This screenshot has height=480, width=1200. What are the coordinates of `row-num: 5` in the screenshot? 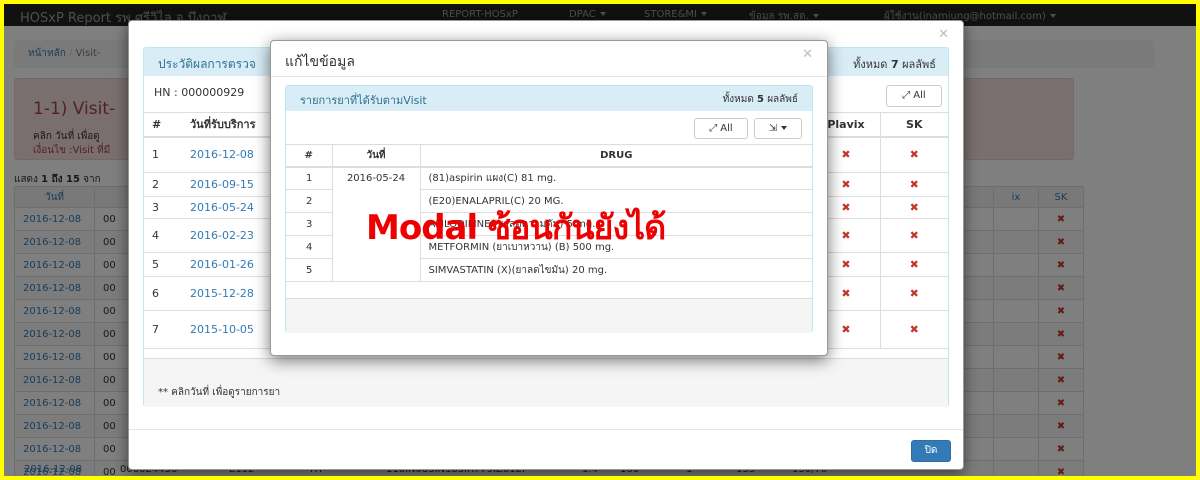 It's located at (163, 264).